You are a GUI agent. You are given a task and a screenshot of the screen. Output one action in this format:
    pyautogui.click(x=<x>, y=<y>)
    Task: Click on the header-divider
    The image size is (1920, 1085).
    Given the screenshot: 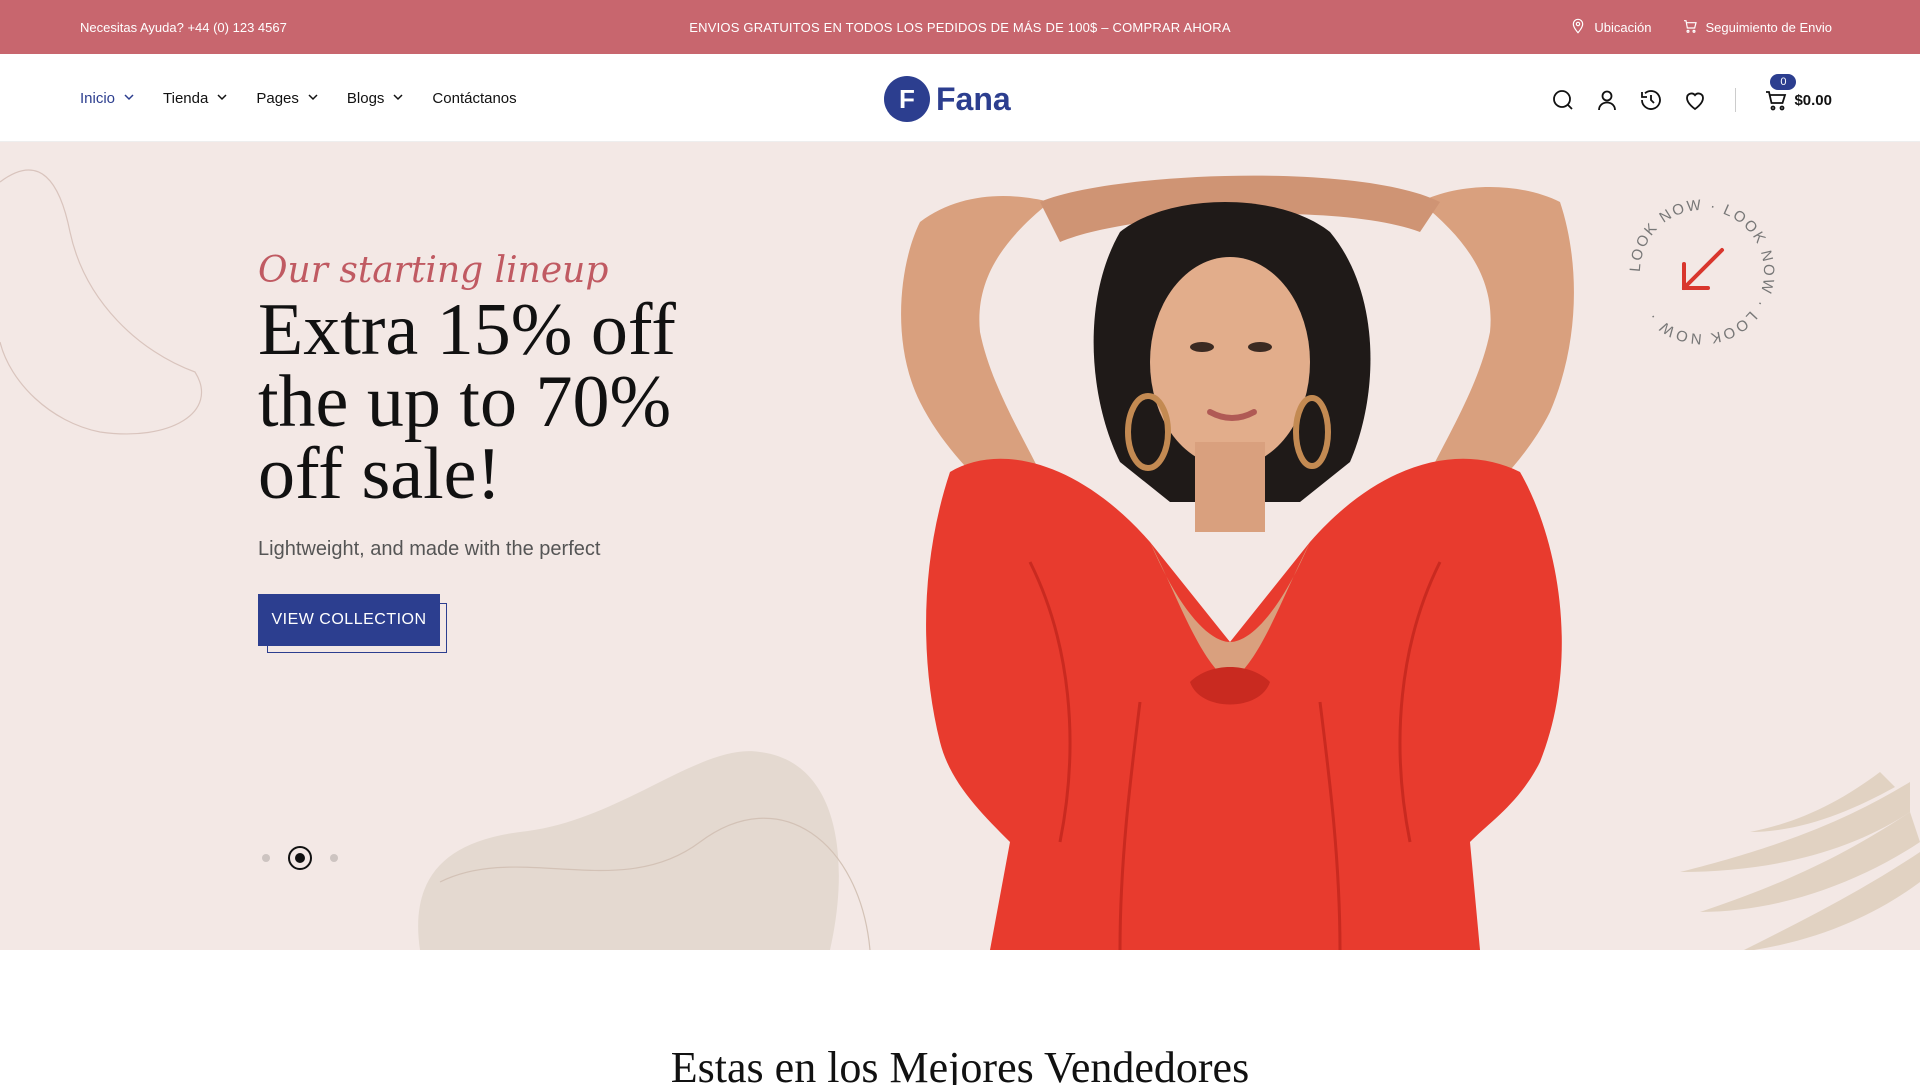 What is the action you would take?
    pyautogui.click(x=1736, y=100)
    